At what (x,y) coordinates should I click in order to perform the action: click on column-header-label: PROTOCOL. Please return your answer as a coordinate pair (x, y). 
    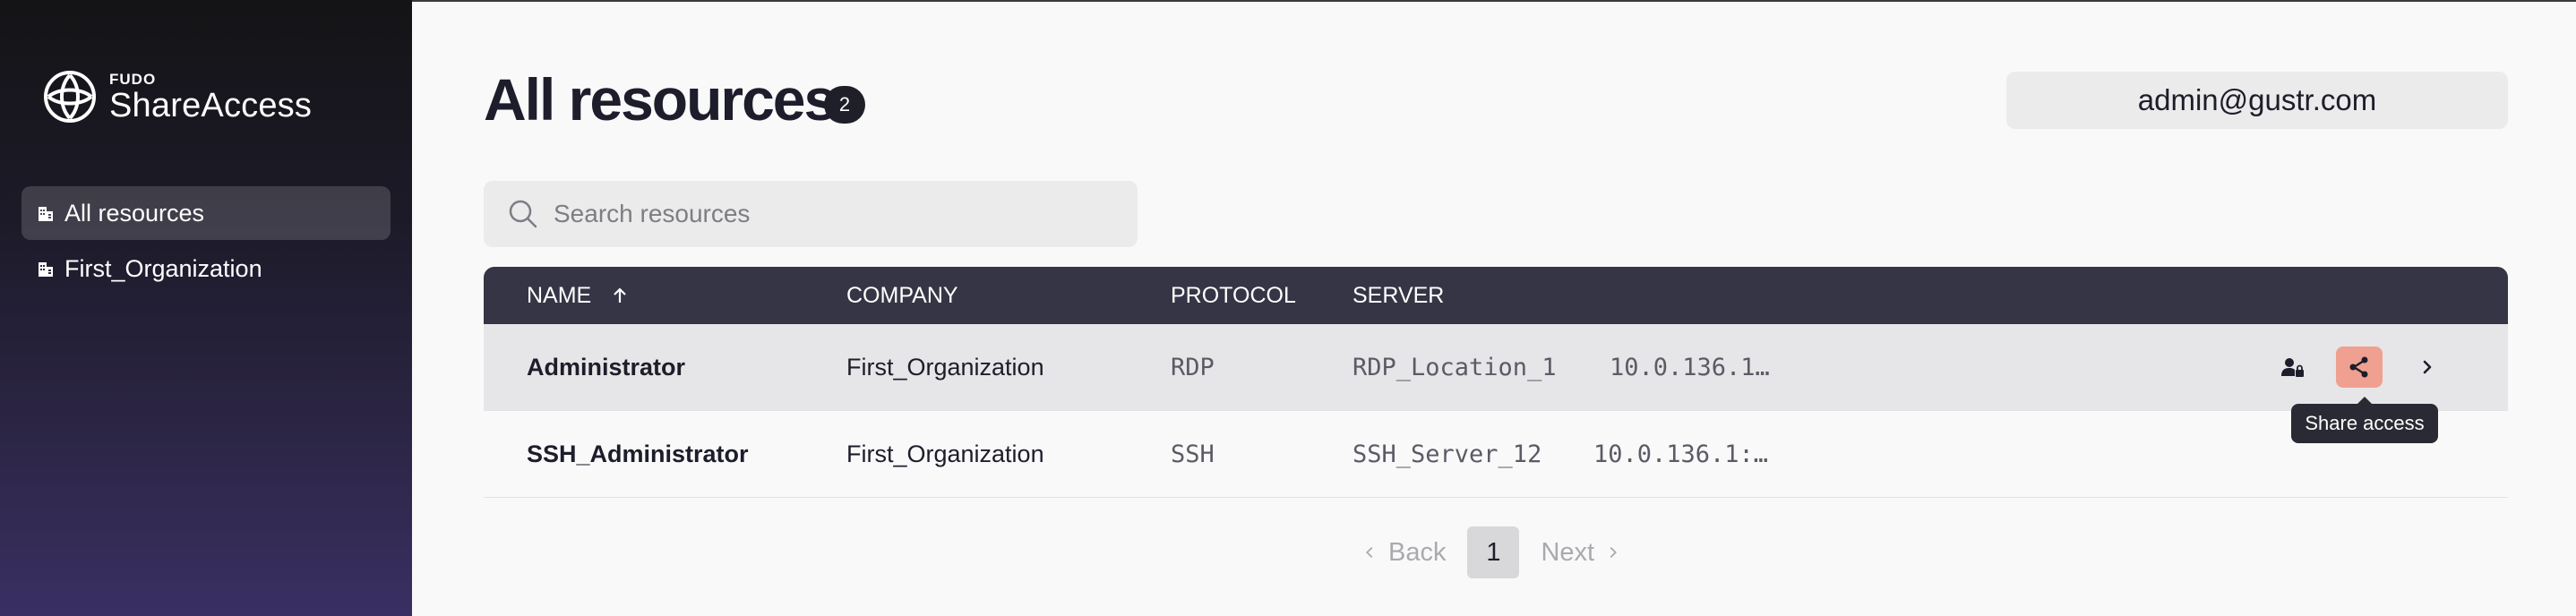
    Looking at the image, I should click on (1233, 295).